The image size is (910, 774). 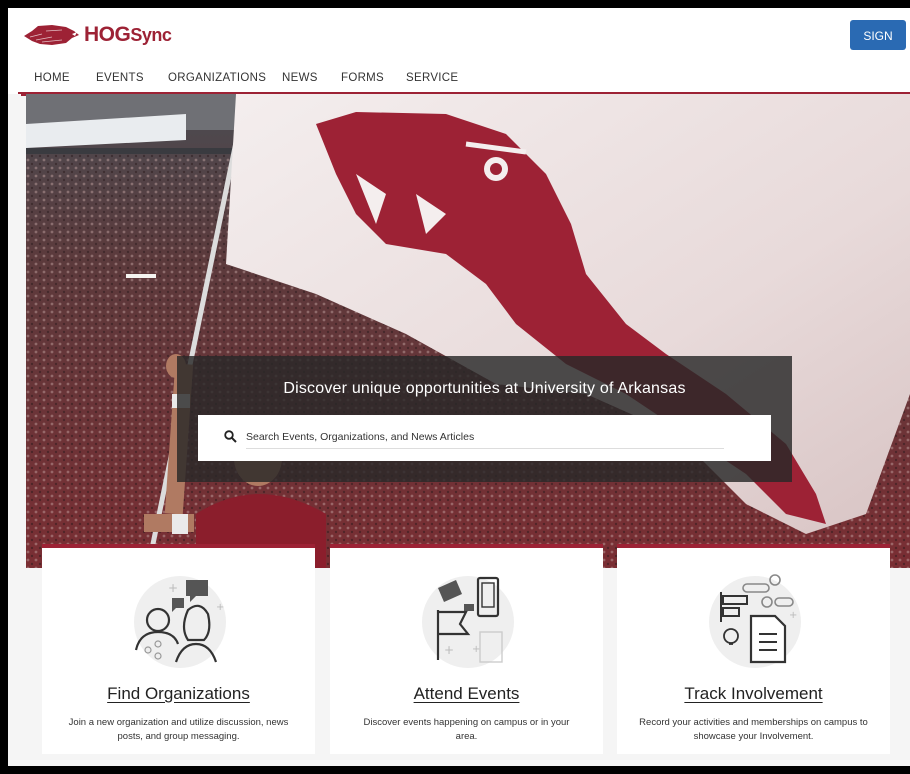 I want to click on nav-organizations: ORGANIZATIONS, so click(x=217, y=79).